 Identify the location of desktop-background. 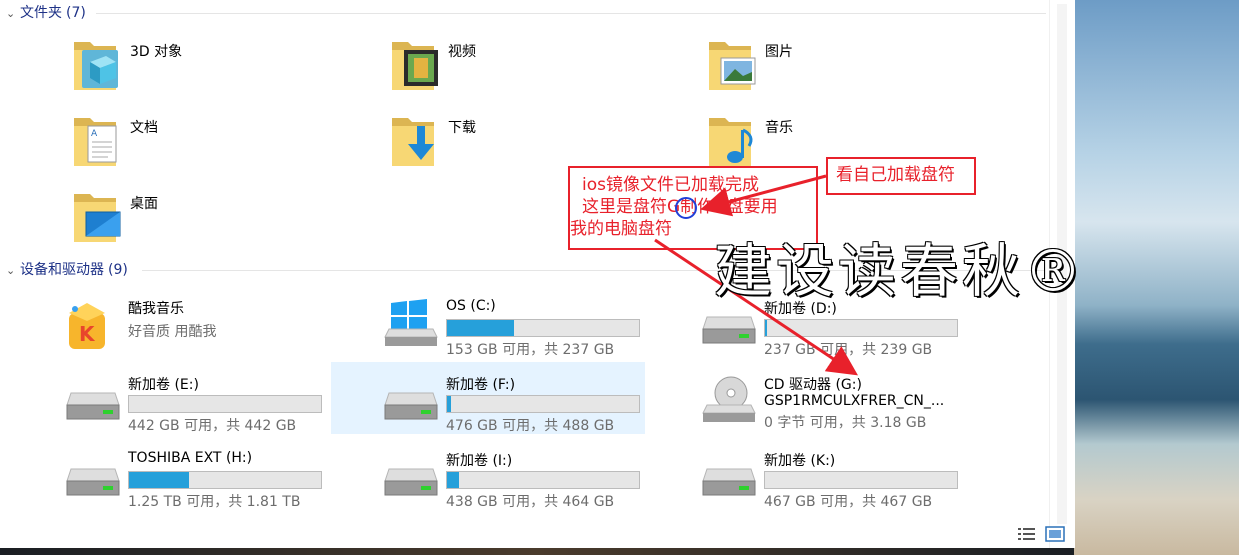
(1156, 277).